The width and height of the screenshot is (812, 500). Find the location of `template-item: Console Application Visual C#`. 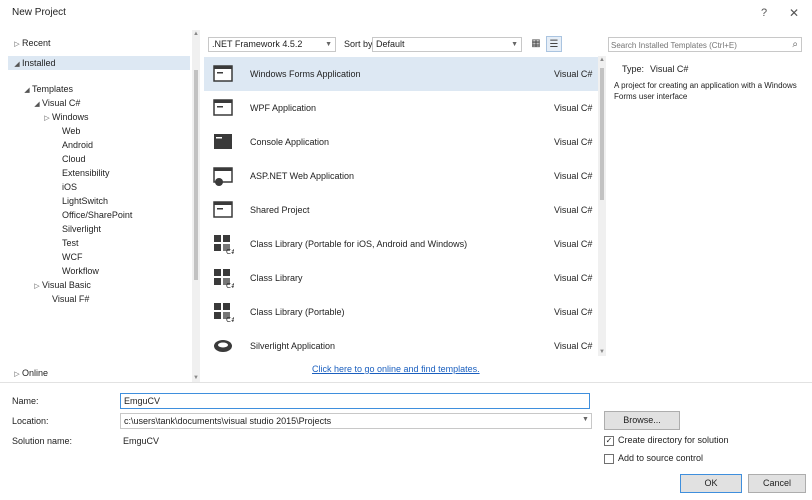

template-item: Console Application Visual C# is located at coordinates (401, 142).